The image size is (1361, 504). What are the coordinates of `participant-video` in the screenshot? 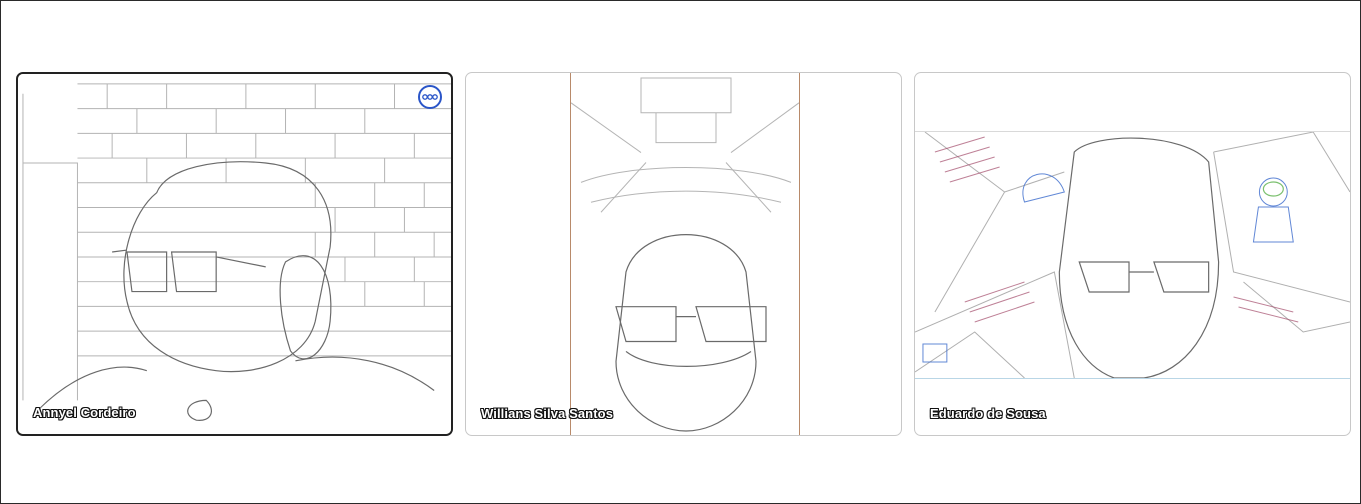 It's located at (685, 254).